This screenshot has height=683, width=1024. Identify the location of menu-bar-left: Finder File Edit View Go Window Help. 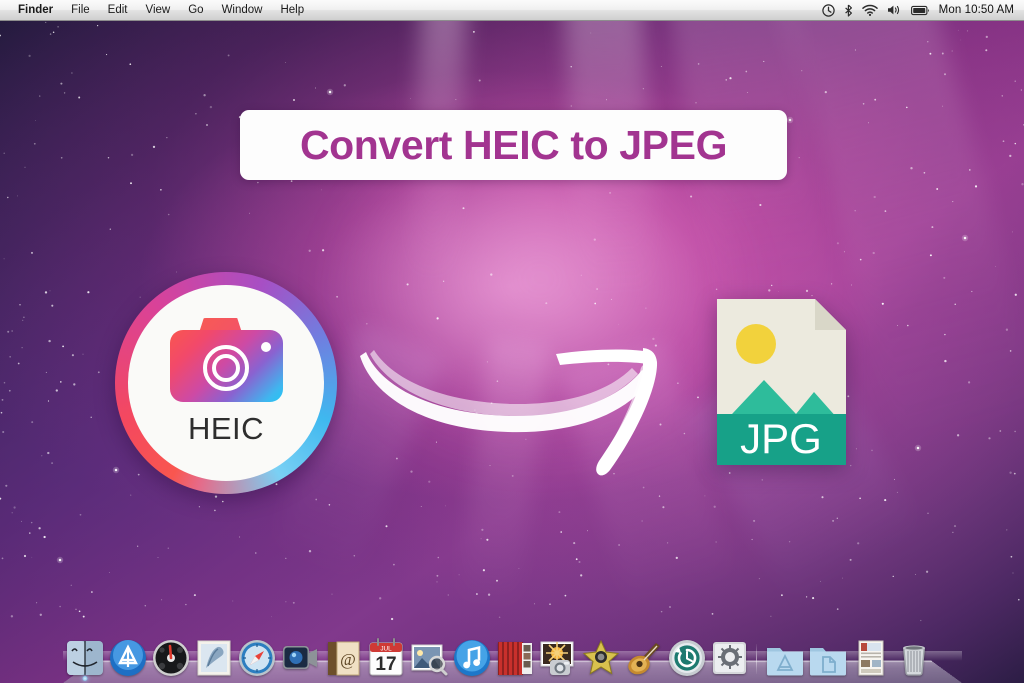
(156, 10).